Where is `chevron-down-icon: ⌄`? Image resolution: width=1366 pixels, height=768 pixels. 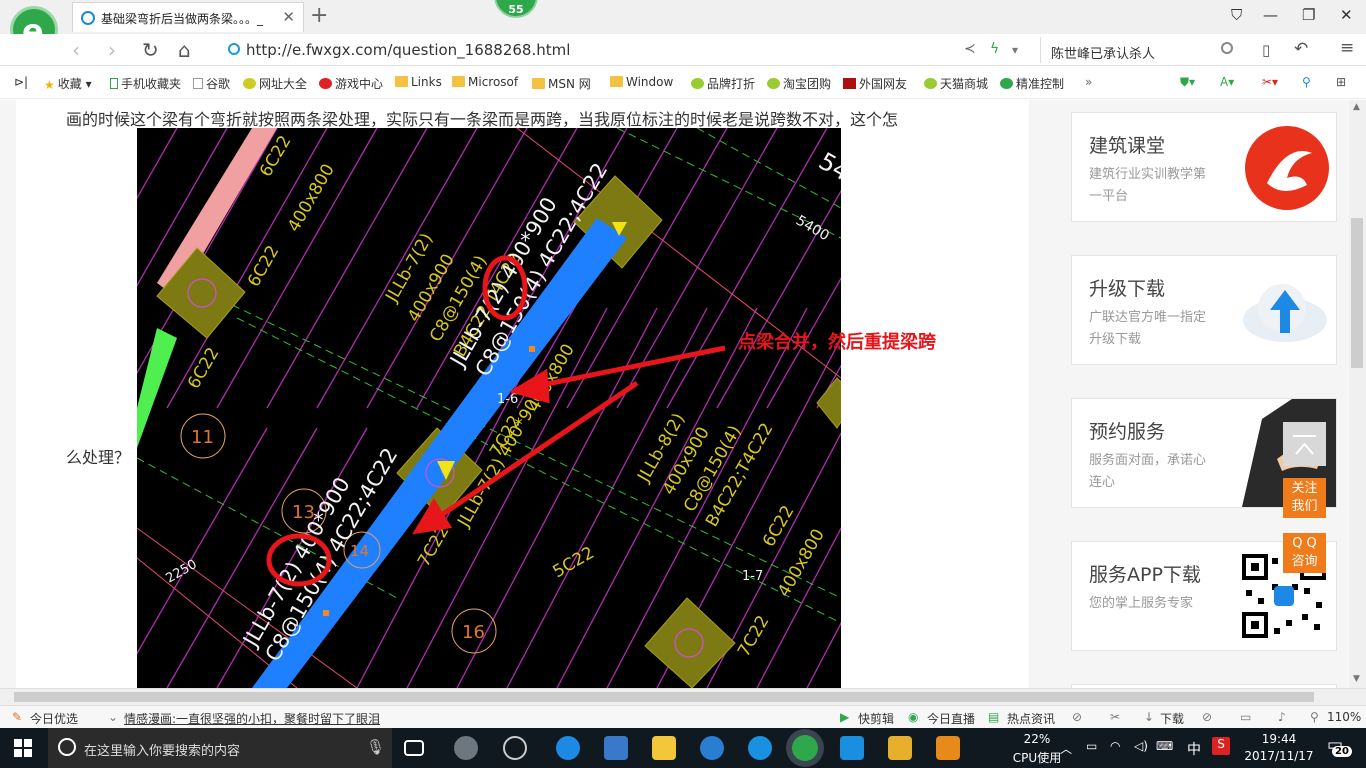
chevron-down-icon: ⌄ is located at coordinates (113, 717).